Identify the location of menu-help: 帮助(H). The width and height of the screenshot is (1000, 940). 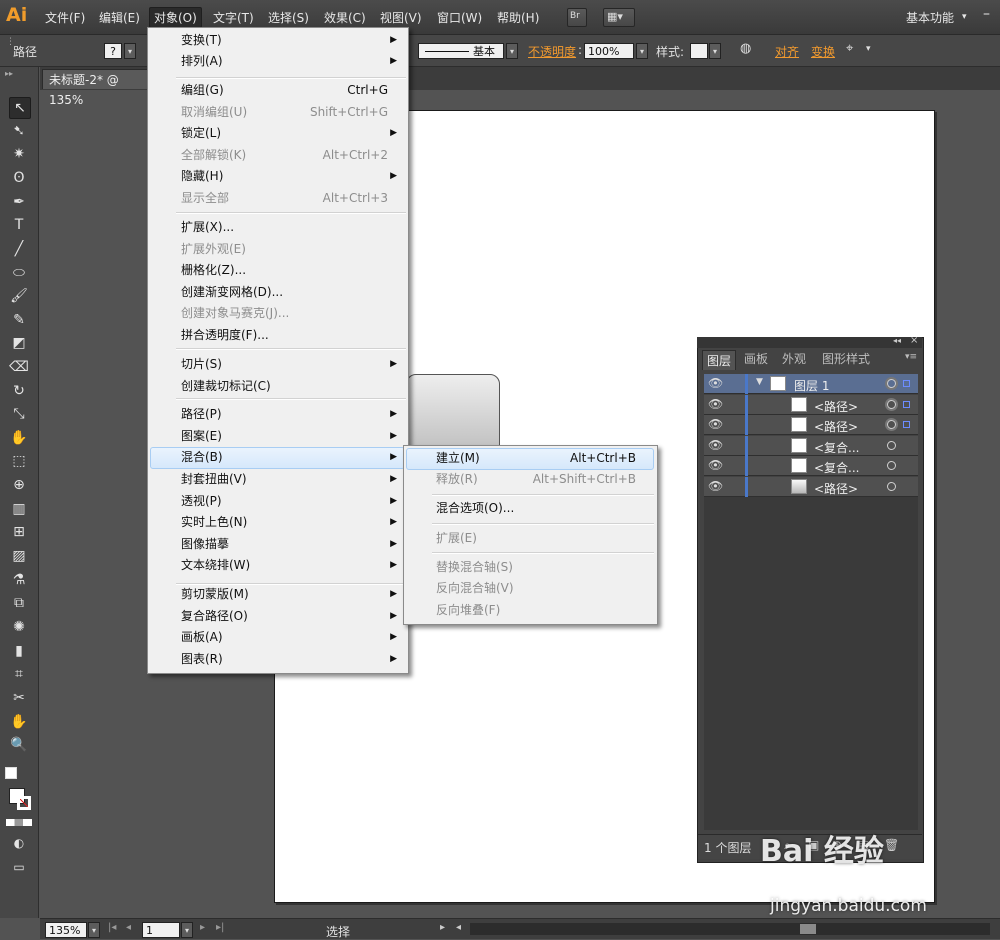
(518, 17).